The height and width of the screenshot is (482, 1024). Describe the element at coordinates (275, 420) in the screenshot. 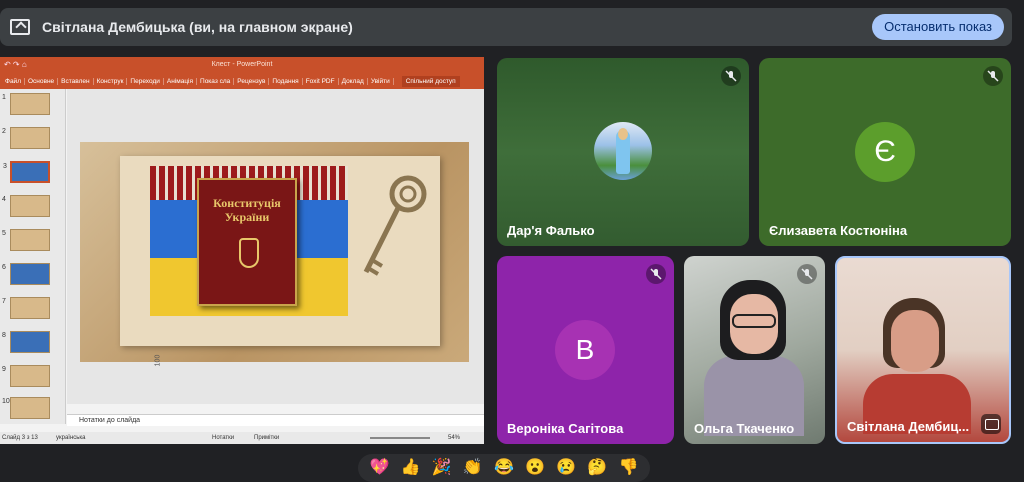

I see `notes-pane: Нотатки до слайда` at that location.